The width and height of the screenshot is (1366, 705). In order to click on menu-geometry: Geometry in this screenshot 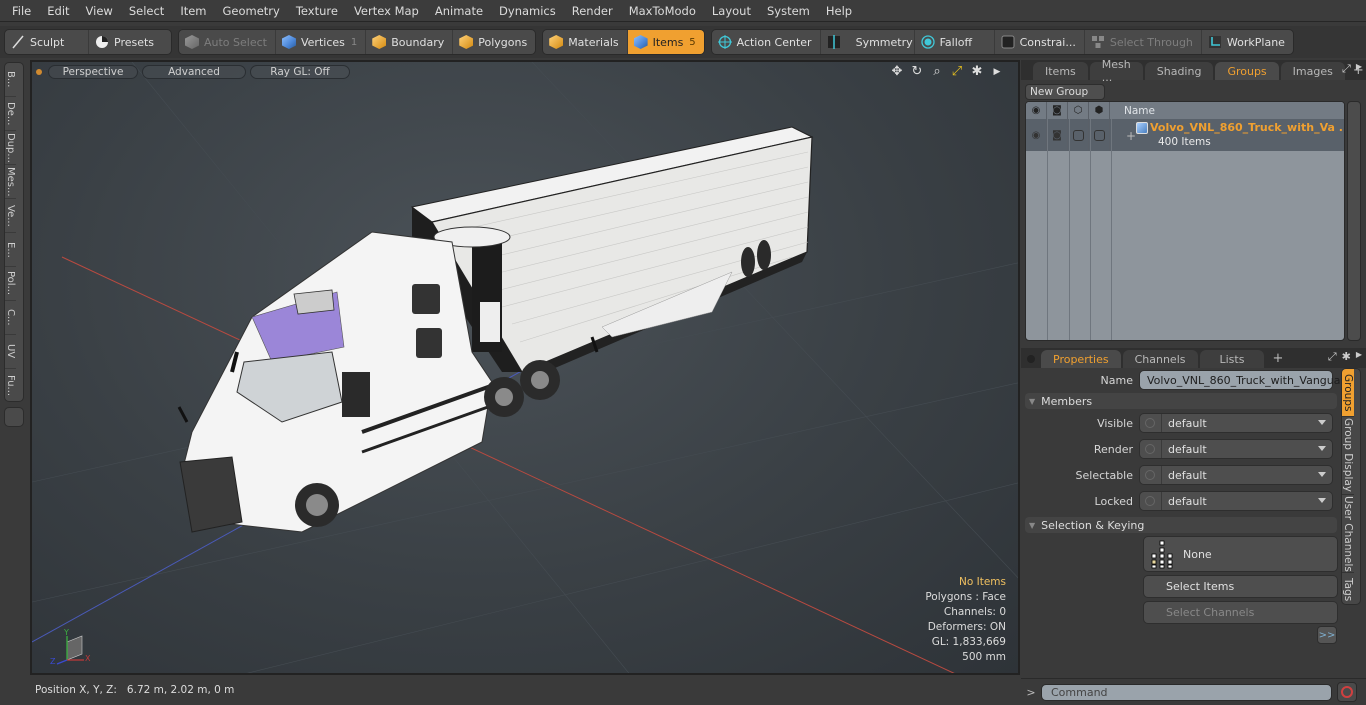, I will do `click(251, 11)`.